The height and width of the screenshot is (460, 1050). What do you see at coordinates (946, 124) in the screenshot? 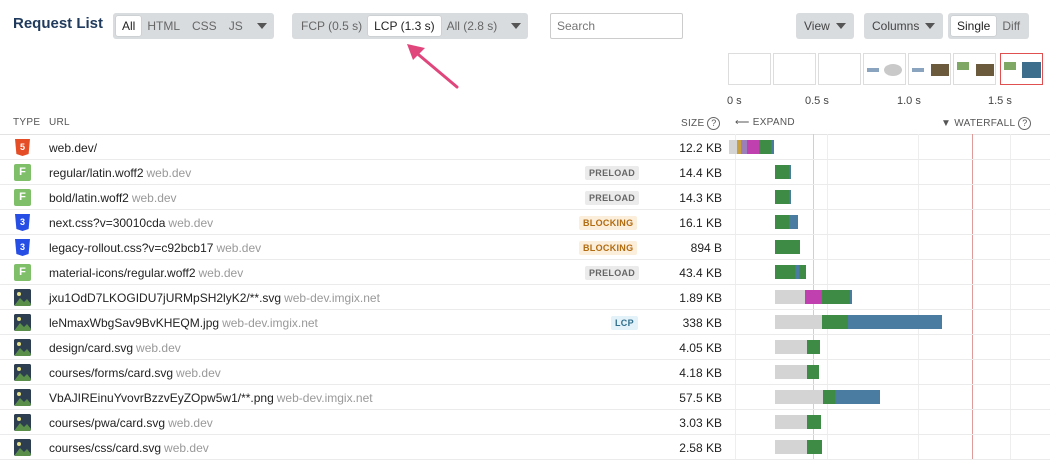
I see `sort-down-icon: ▼` at bounding box center [946, 124].